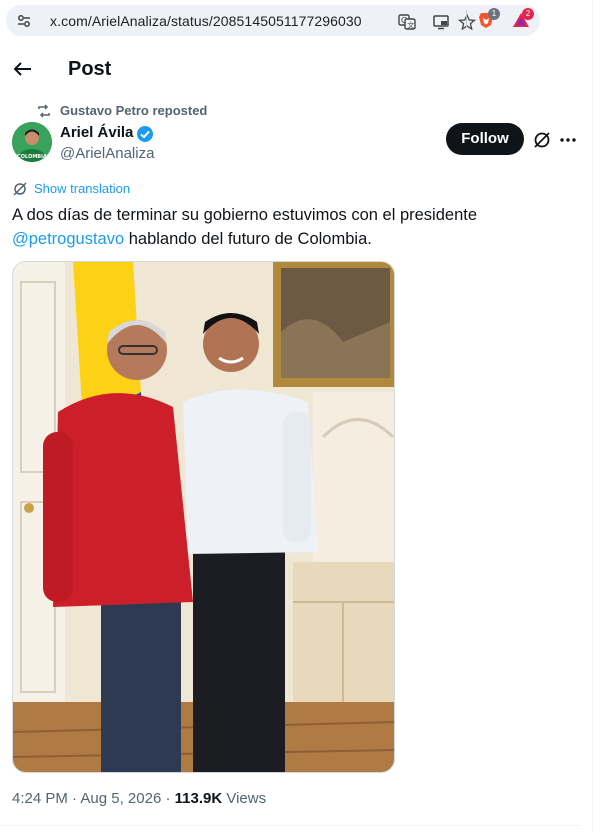 The height and width of the screenshot is (832, 601). I want to click on more-options-icon, so click(568, 140).